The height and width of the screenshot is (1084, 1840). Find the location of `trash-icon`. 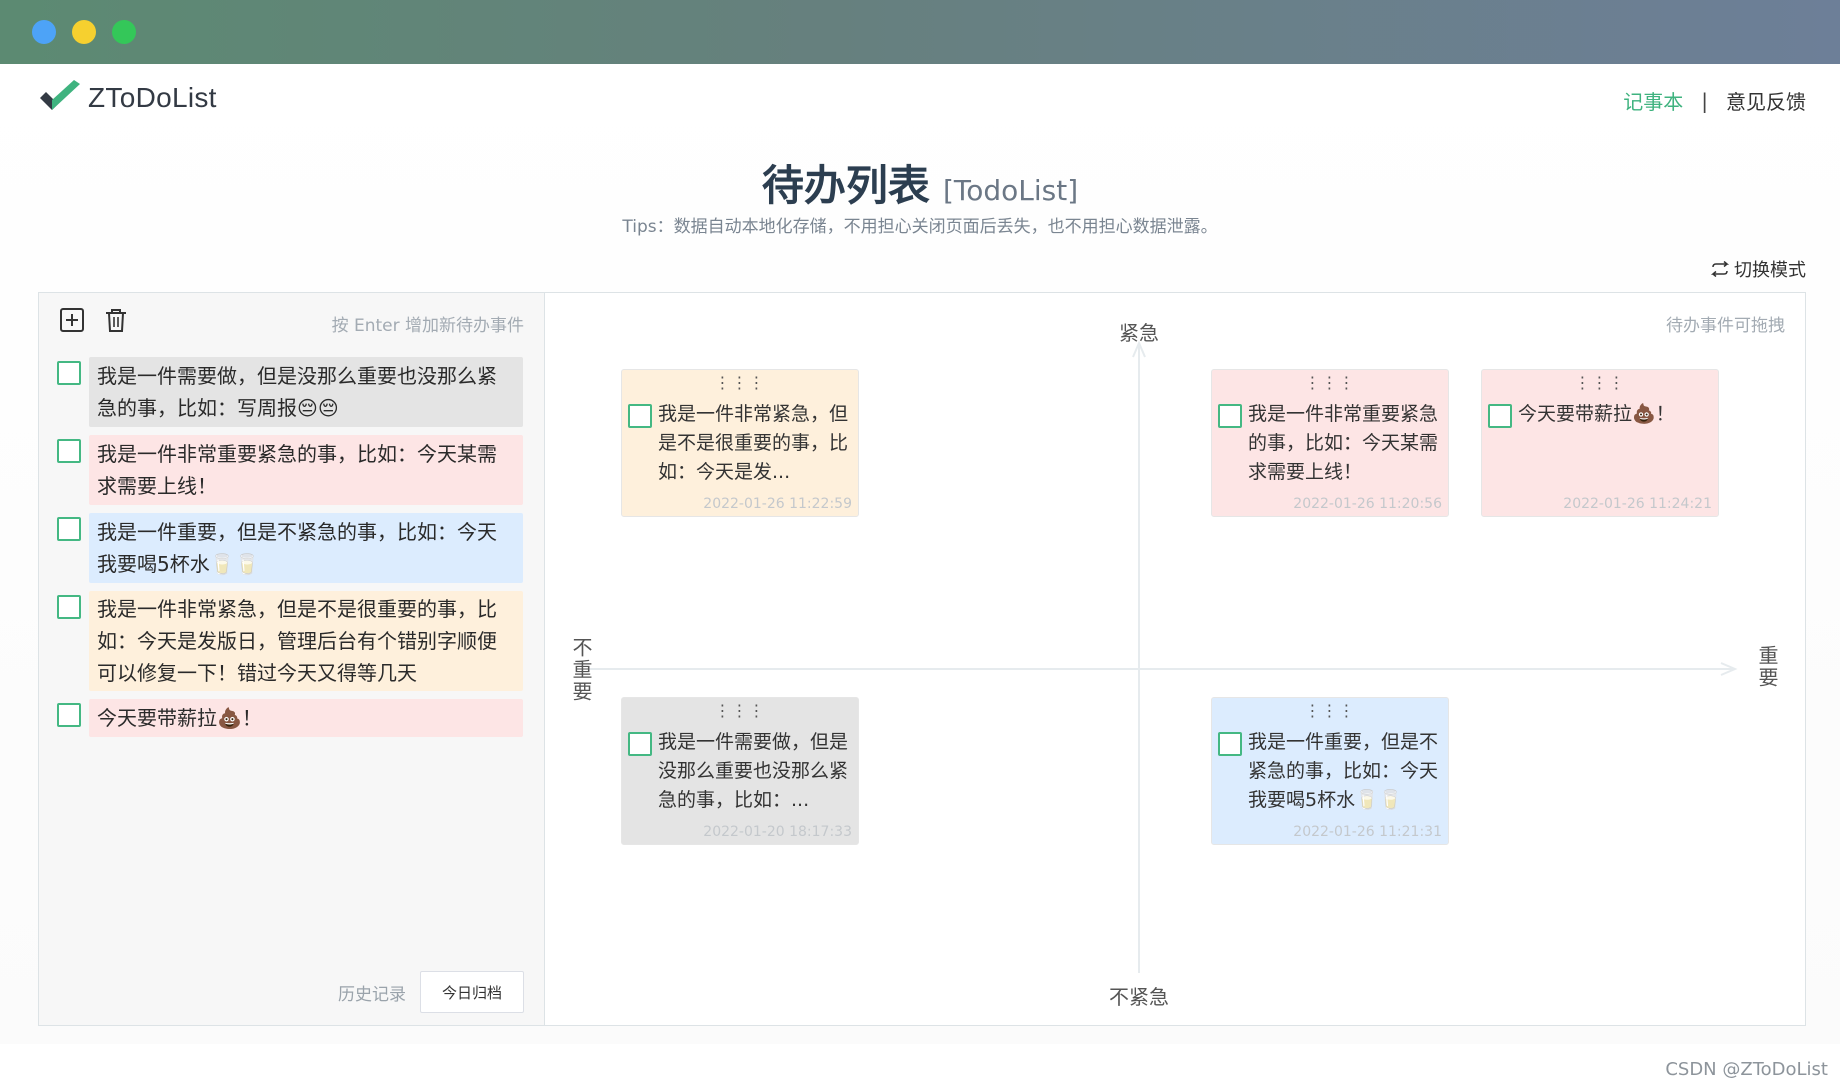

trash-icon is located at coordinates (116, 320).